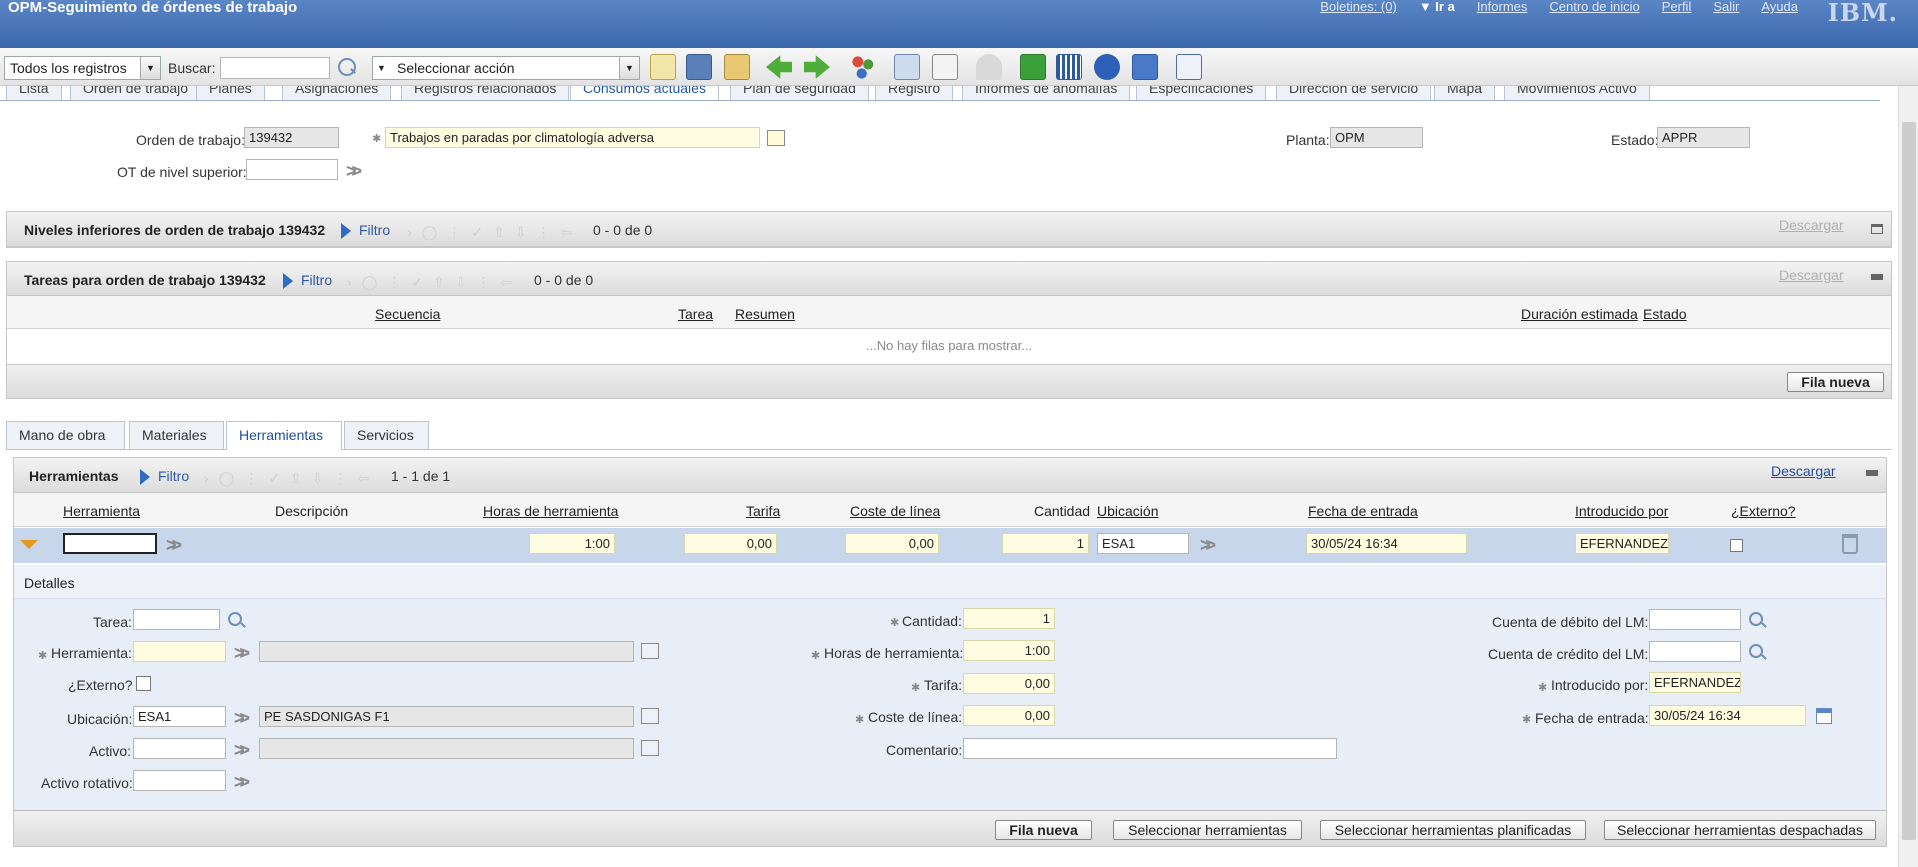 This screenshot has width=1918, height=867. I want to click on search-input, so click(275, 68).